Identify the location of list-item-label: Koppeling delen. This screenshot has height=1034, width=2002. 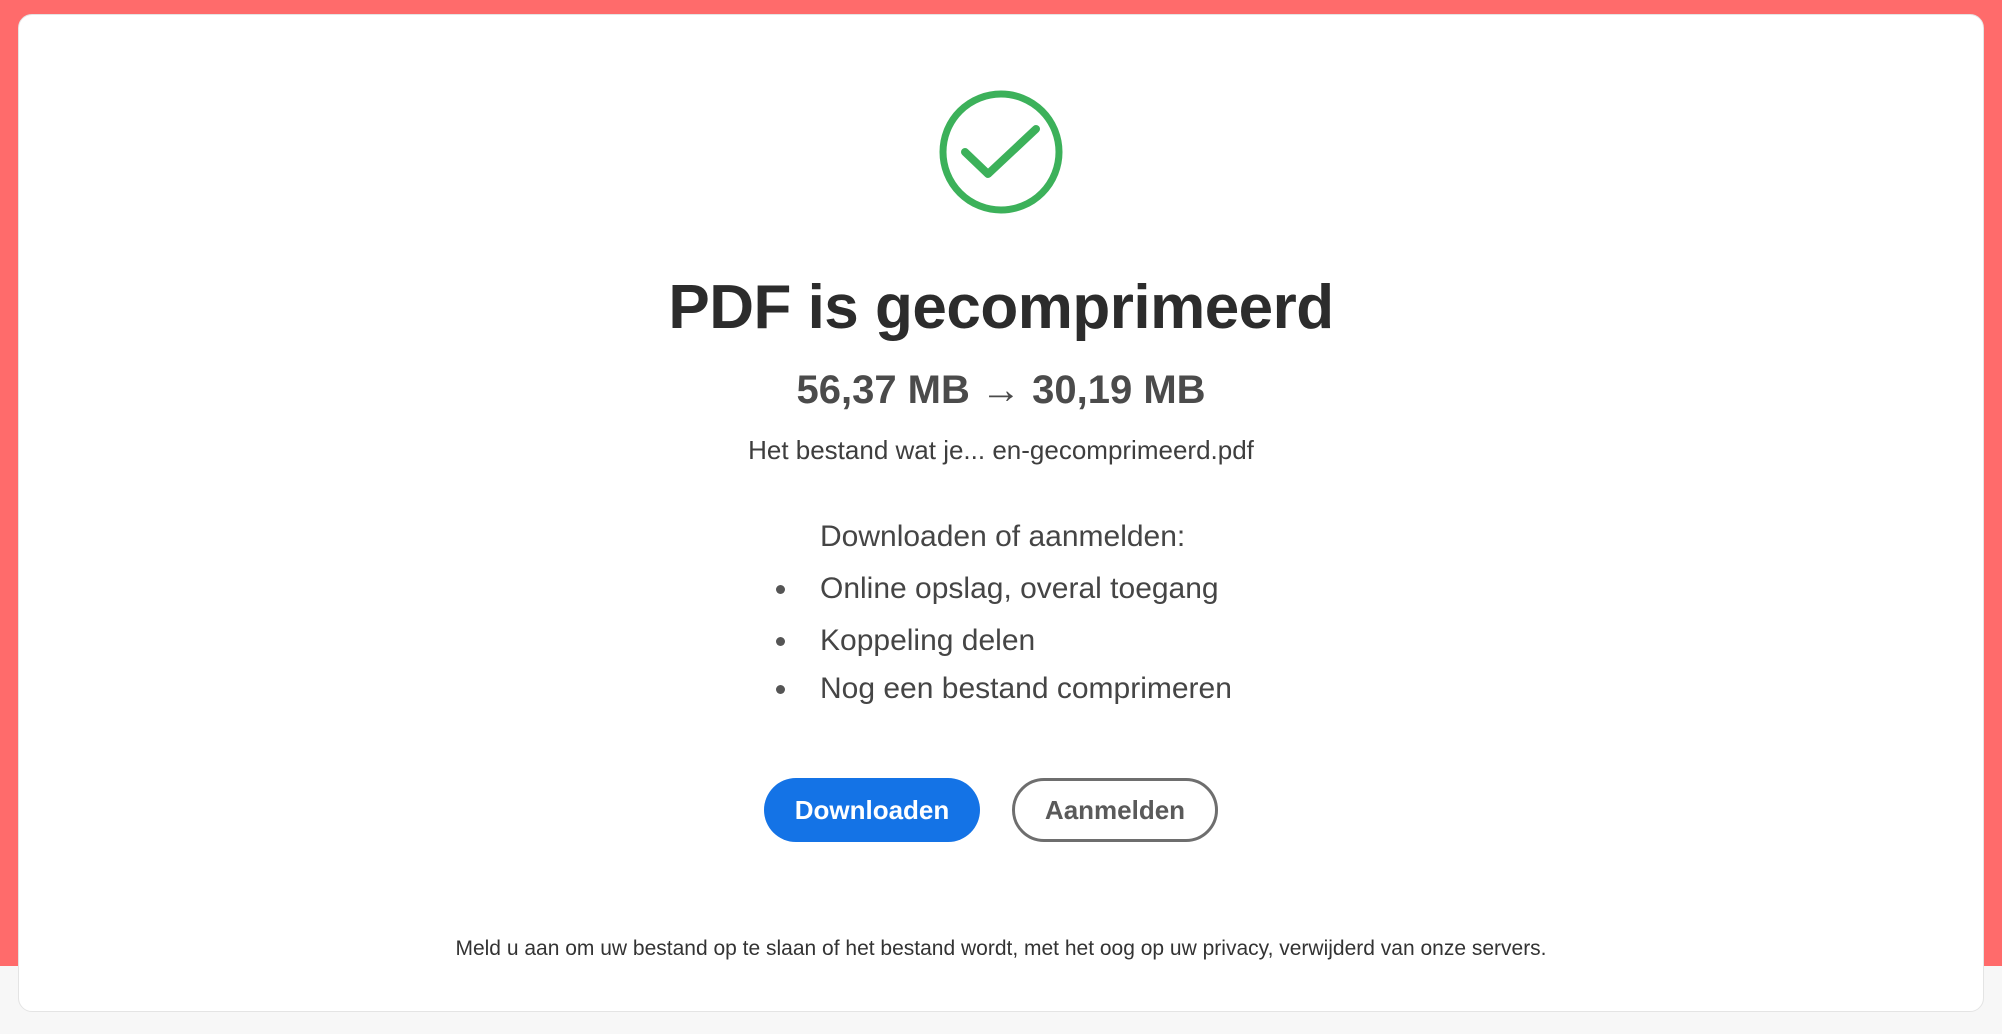
(928, 640).